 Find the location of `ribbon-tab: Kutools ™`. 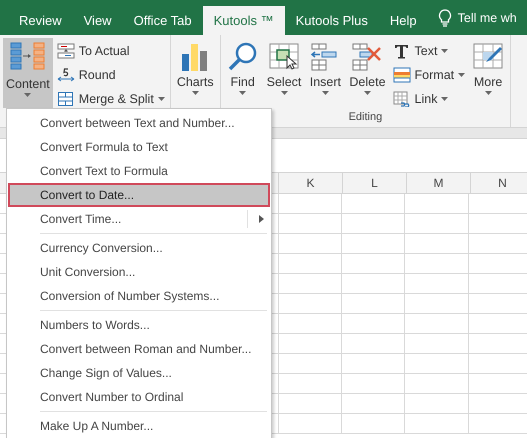

ribbon-tab: Kutools ™ is located at coordinates (243, 20).